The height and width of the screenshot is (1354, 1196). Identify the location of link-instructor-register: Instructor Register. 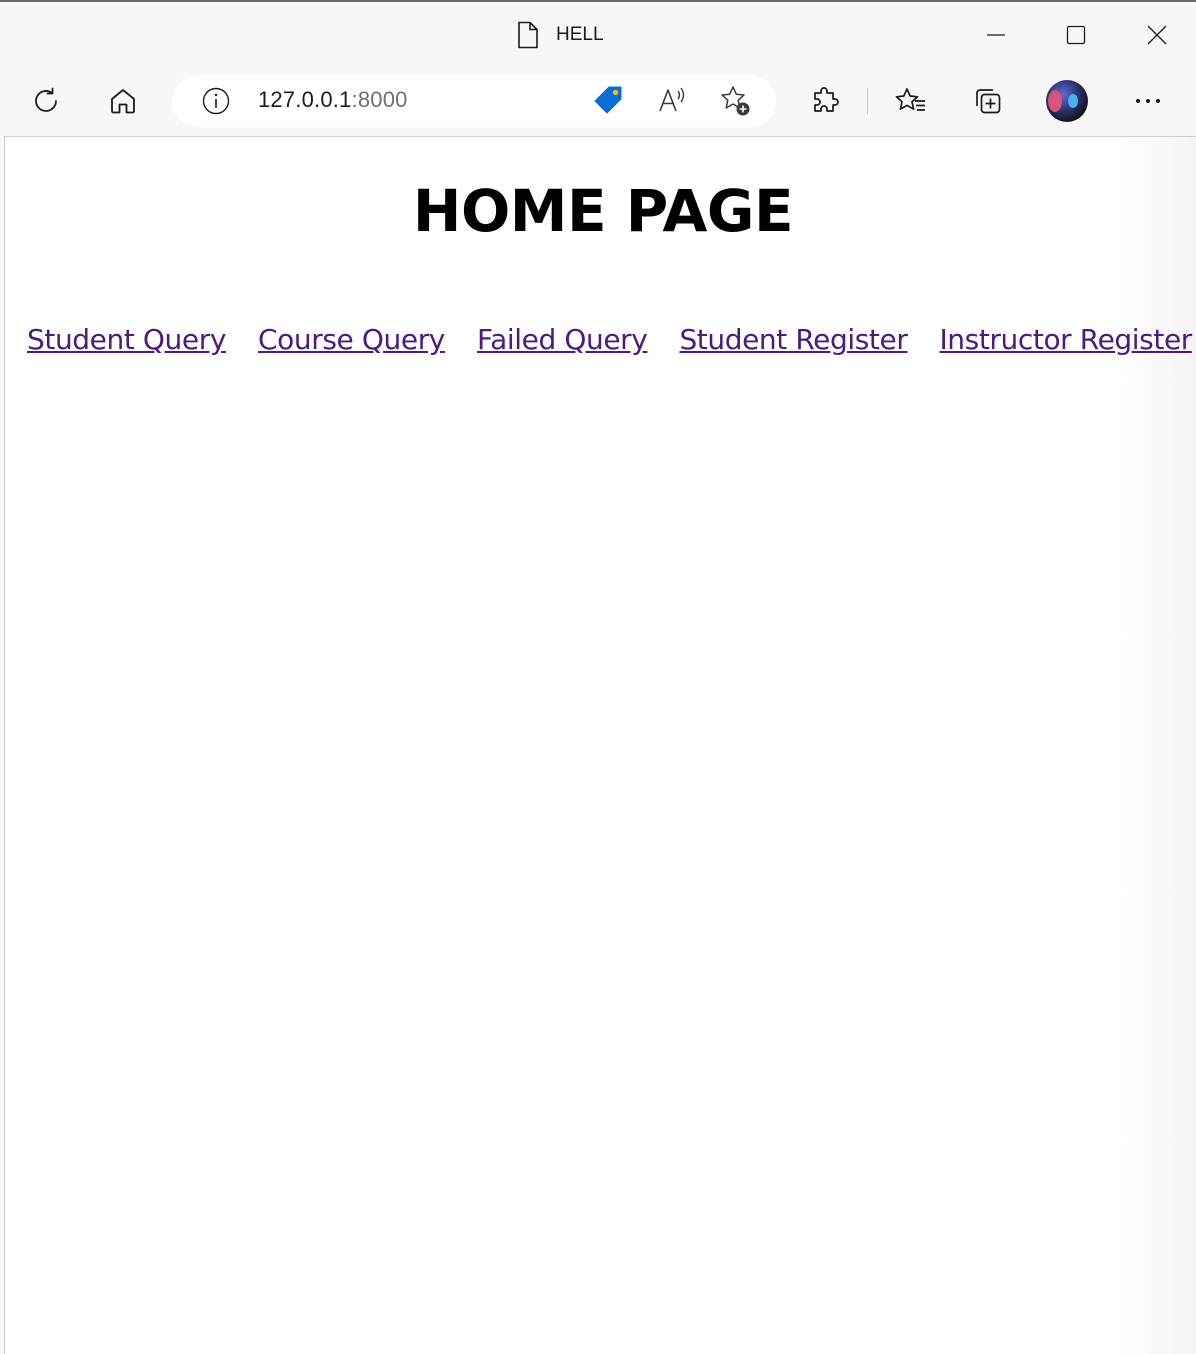
(1065, 339).